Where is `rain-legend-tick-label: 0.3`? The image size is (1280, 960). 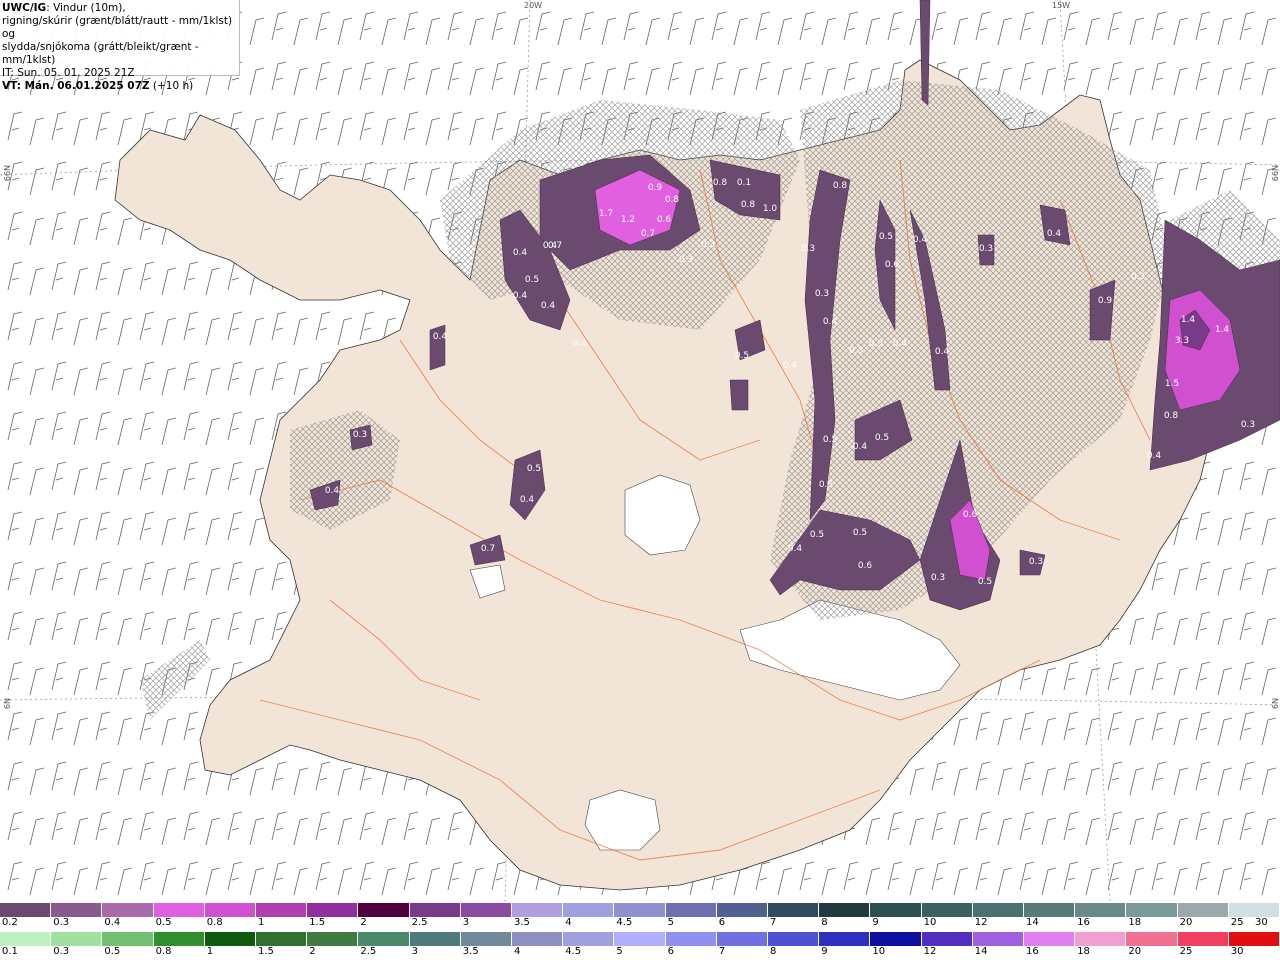
rain-legend-tick-label: 0.3 is located at coordinates (61, 951).